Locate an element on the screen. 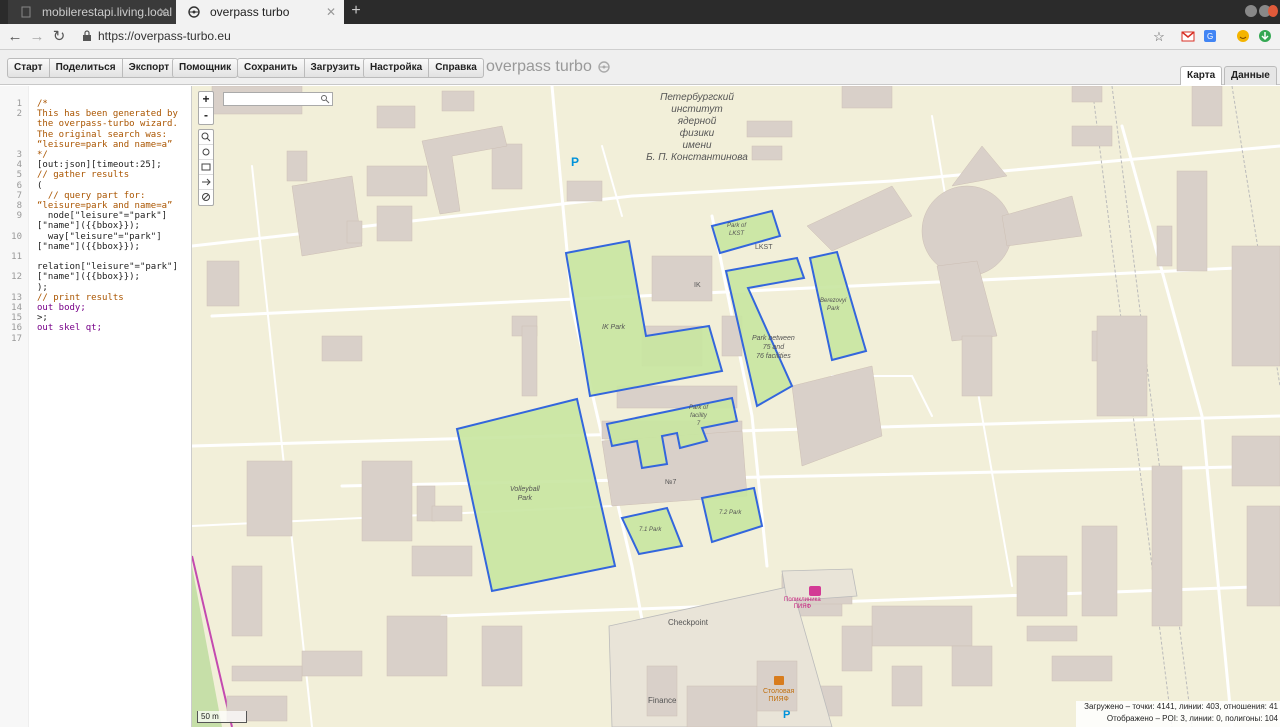 This screenshot has height=727, width=1280. line-number: 7 is located at coordinates (19, 195).